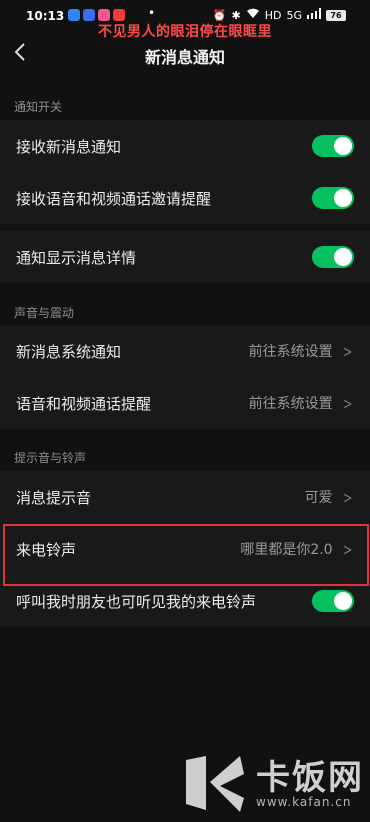 The width and height of the screenshot is (370, 822). What do you see at coordinates (185, 257) in the screenshot?
I see `row-show-message-detail: 通知显示消息详情` at bounding box center [185, 257].